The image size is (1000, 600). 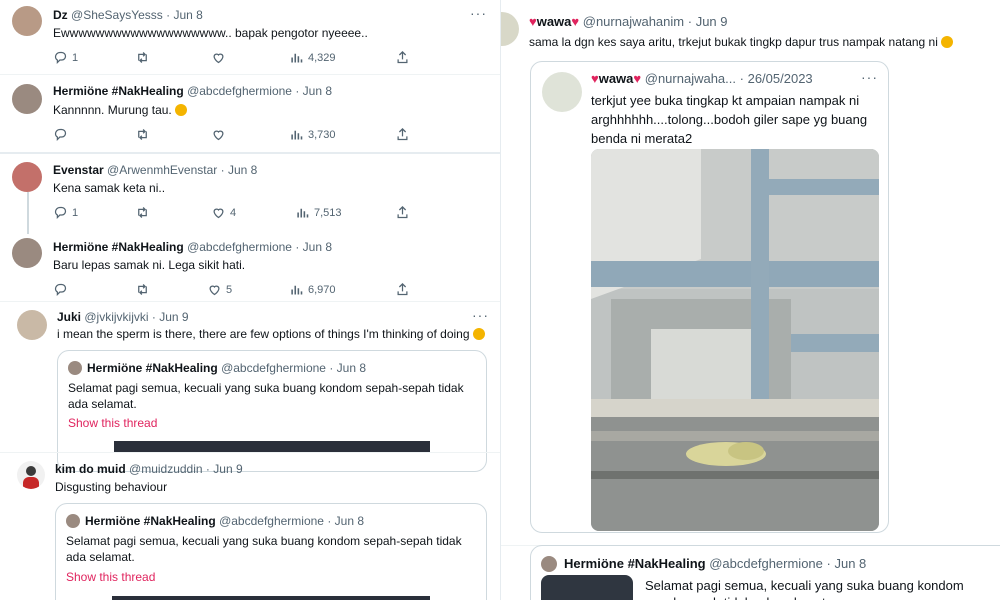 What do you see at coordinates (628, 21) in the screenshot?
I see `tweet-header: ♥wawa♥ @nurnajwahanim · Jun 9` at bounding box center [628, 21].